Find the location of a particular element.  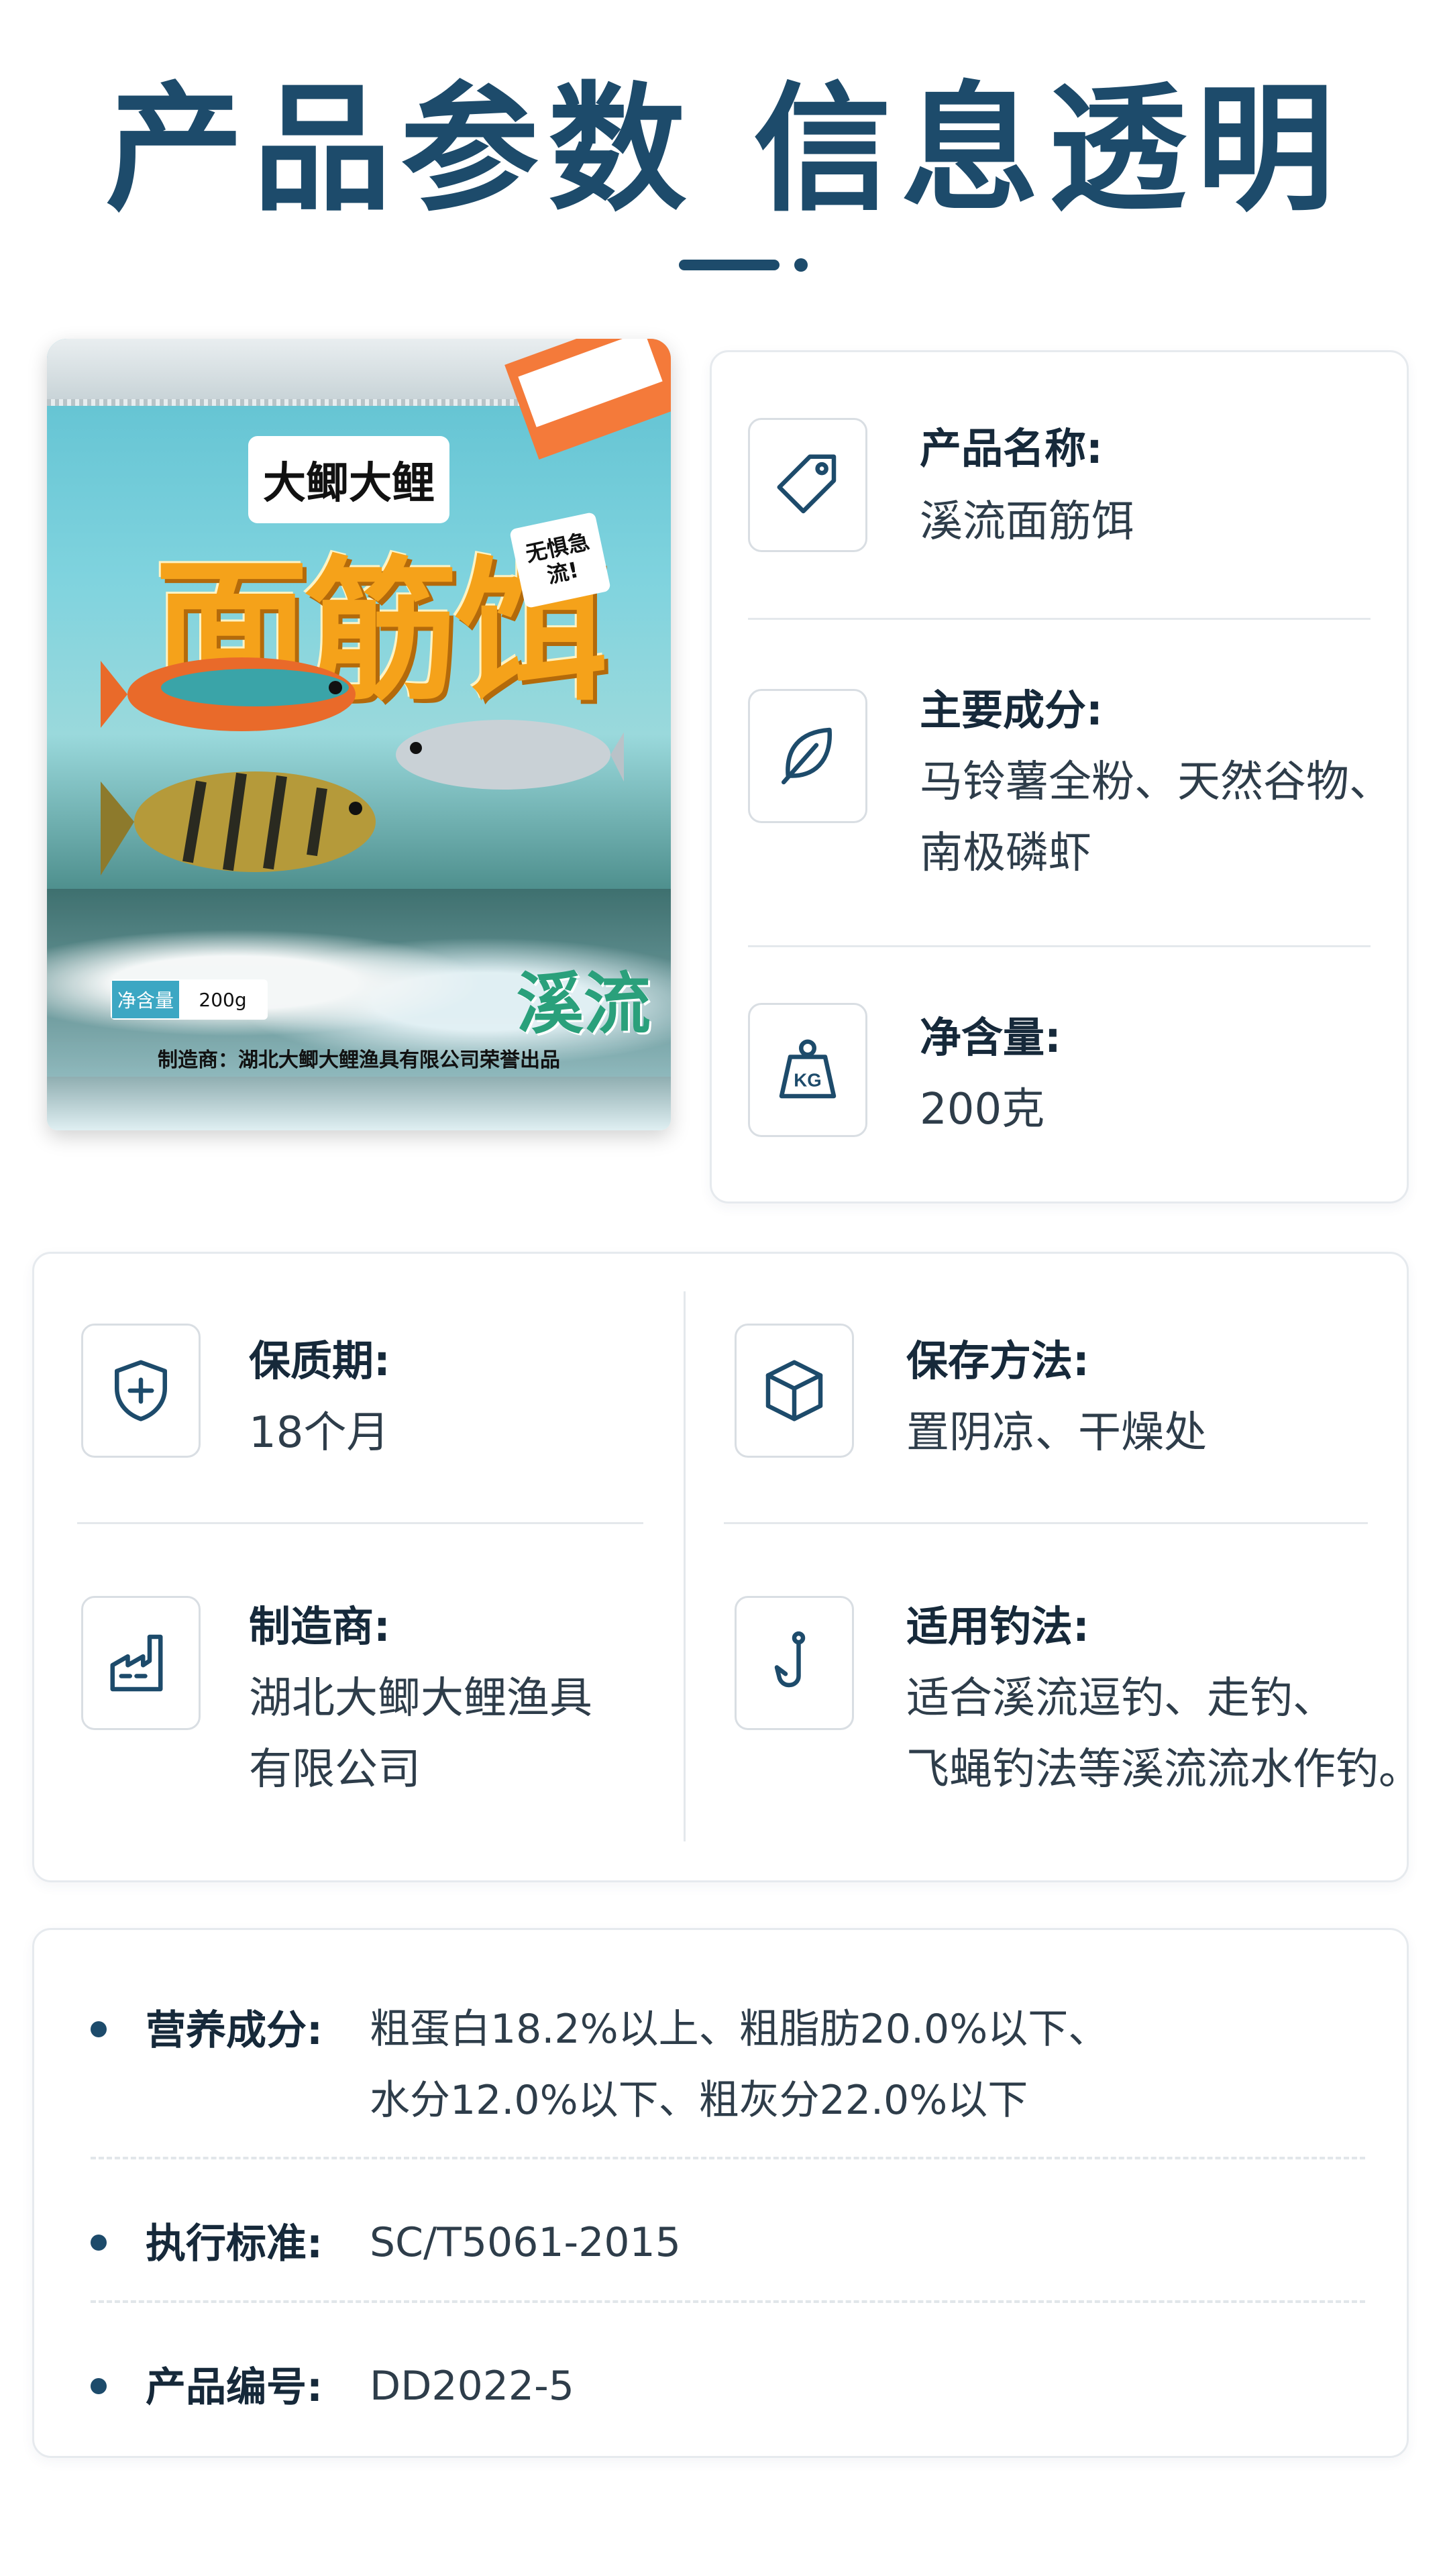

storage-value: 置阴凉、干燥处 is located at coordinates (1056, 1433).